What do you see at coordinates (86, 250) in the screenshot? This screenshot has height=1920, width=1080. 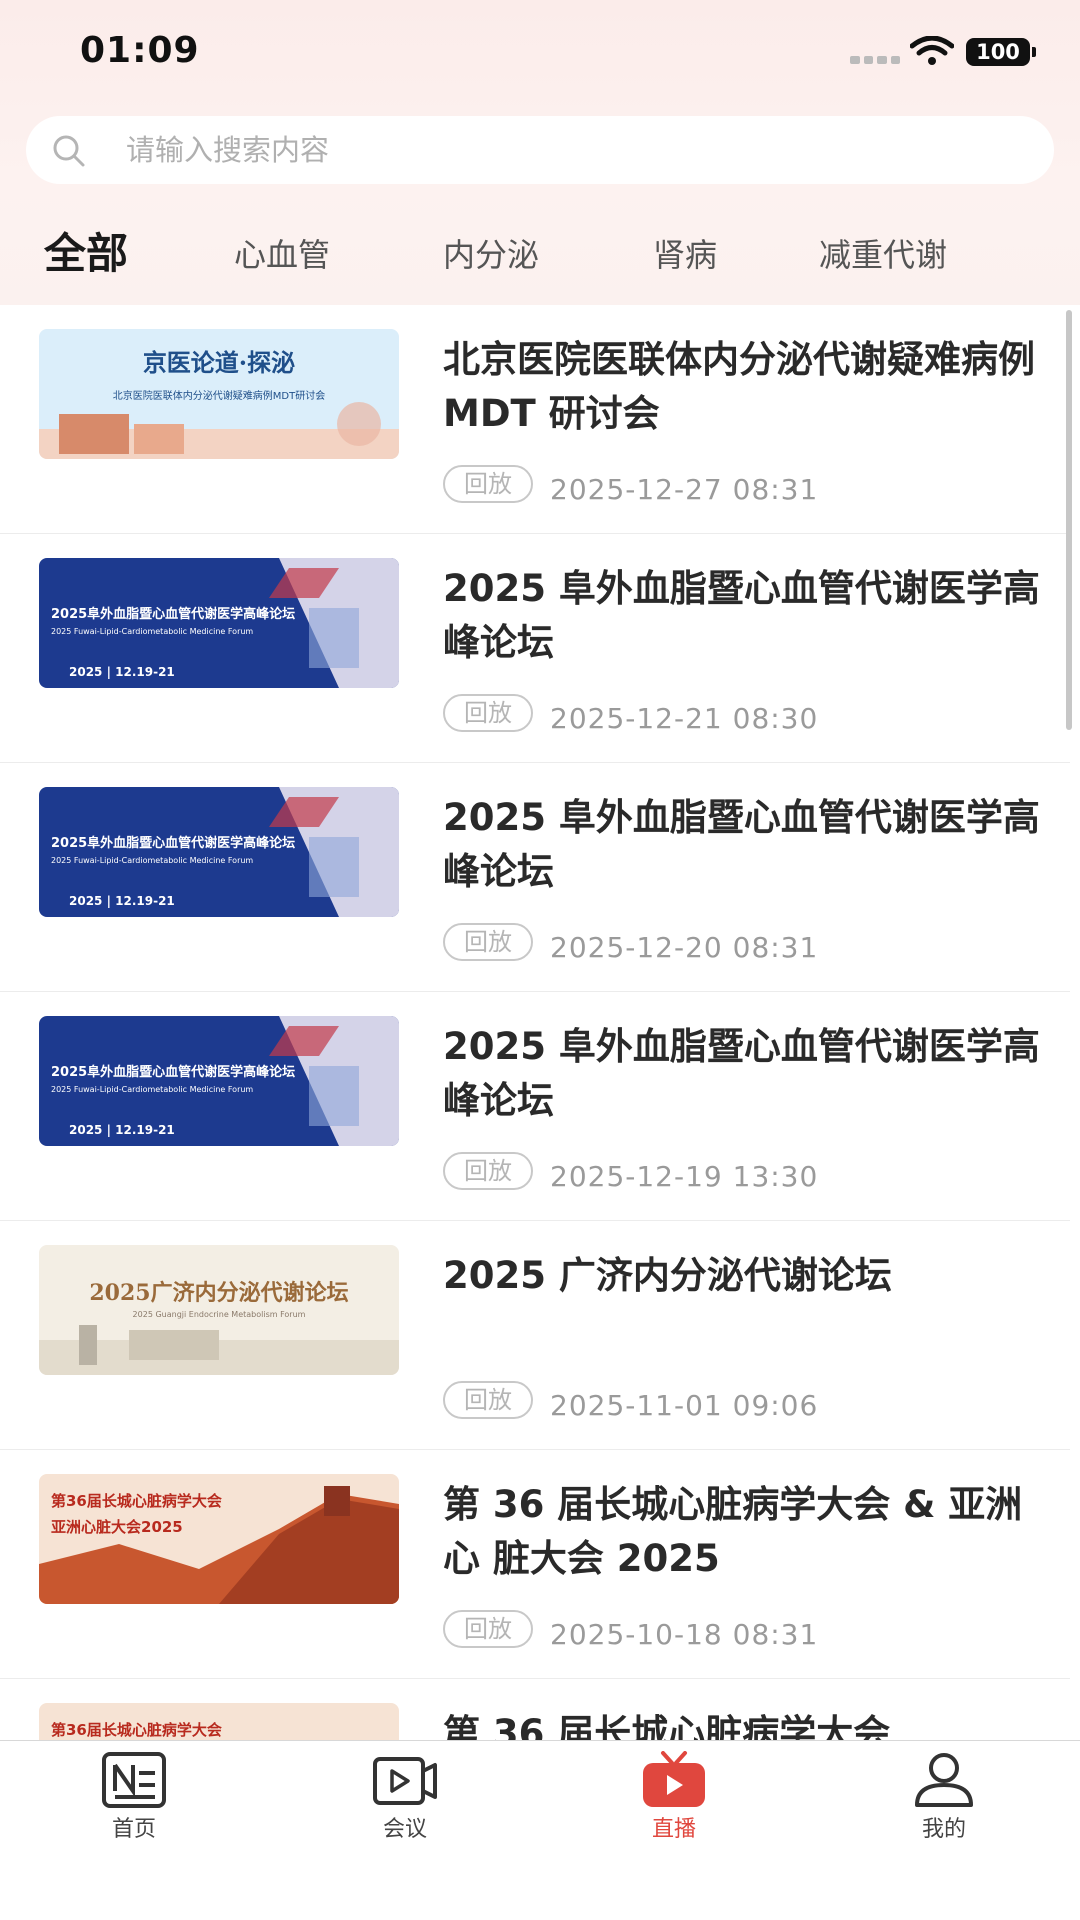 I see `tab-all: 全部` at bounding box center [86, 250].